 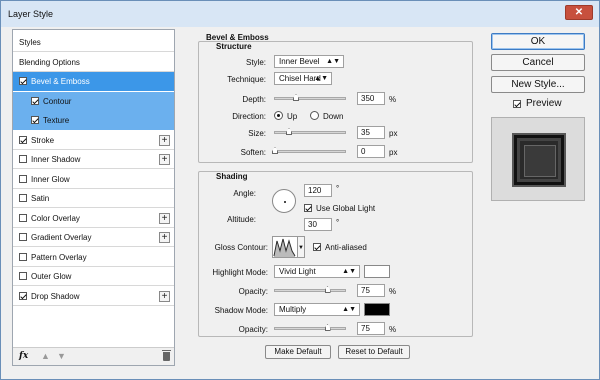 I want to click on sidebar-item-outer-glow: Outer Glow, so click(x=93, y=276).